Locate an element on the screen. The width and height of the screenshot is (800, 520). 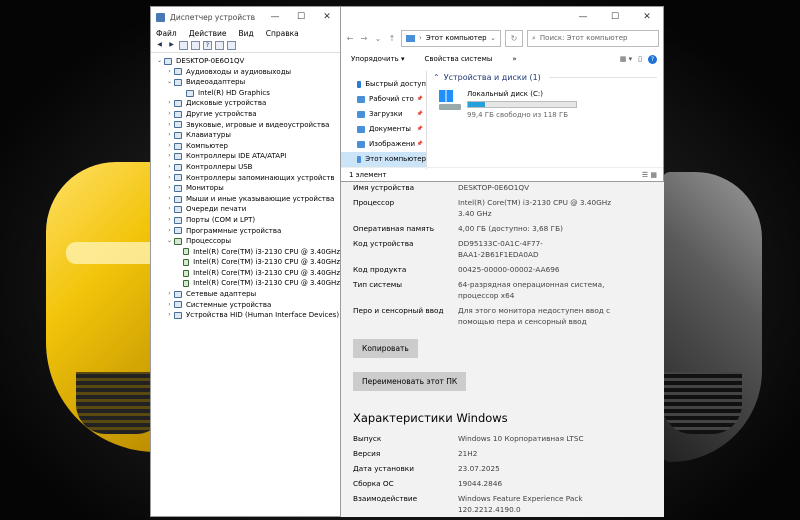
nav-item: Рабочий сто 📌 is located at coordinates (383, 99).